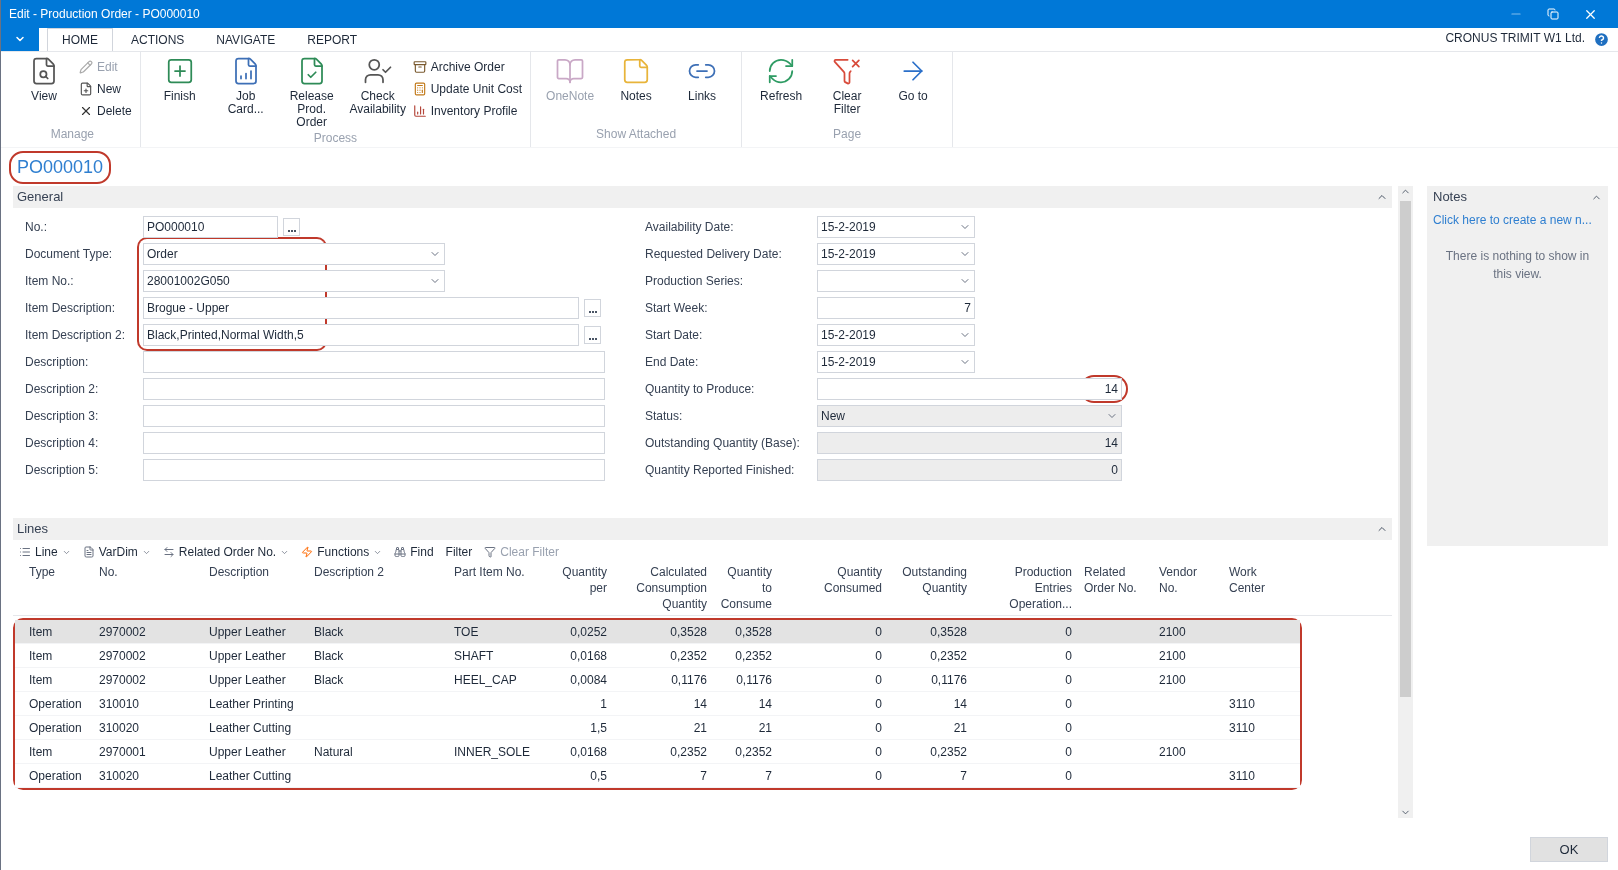  I want to click on ribbon-button: Finish, so click(179, 79).